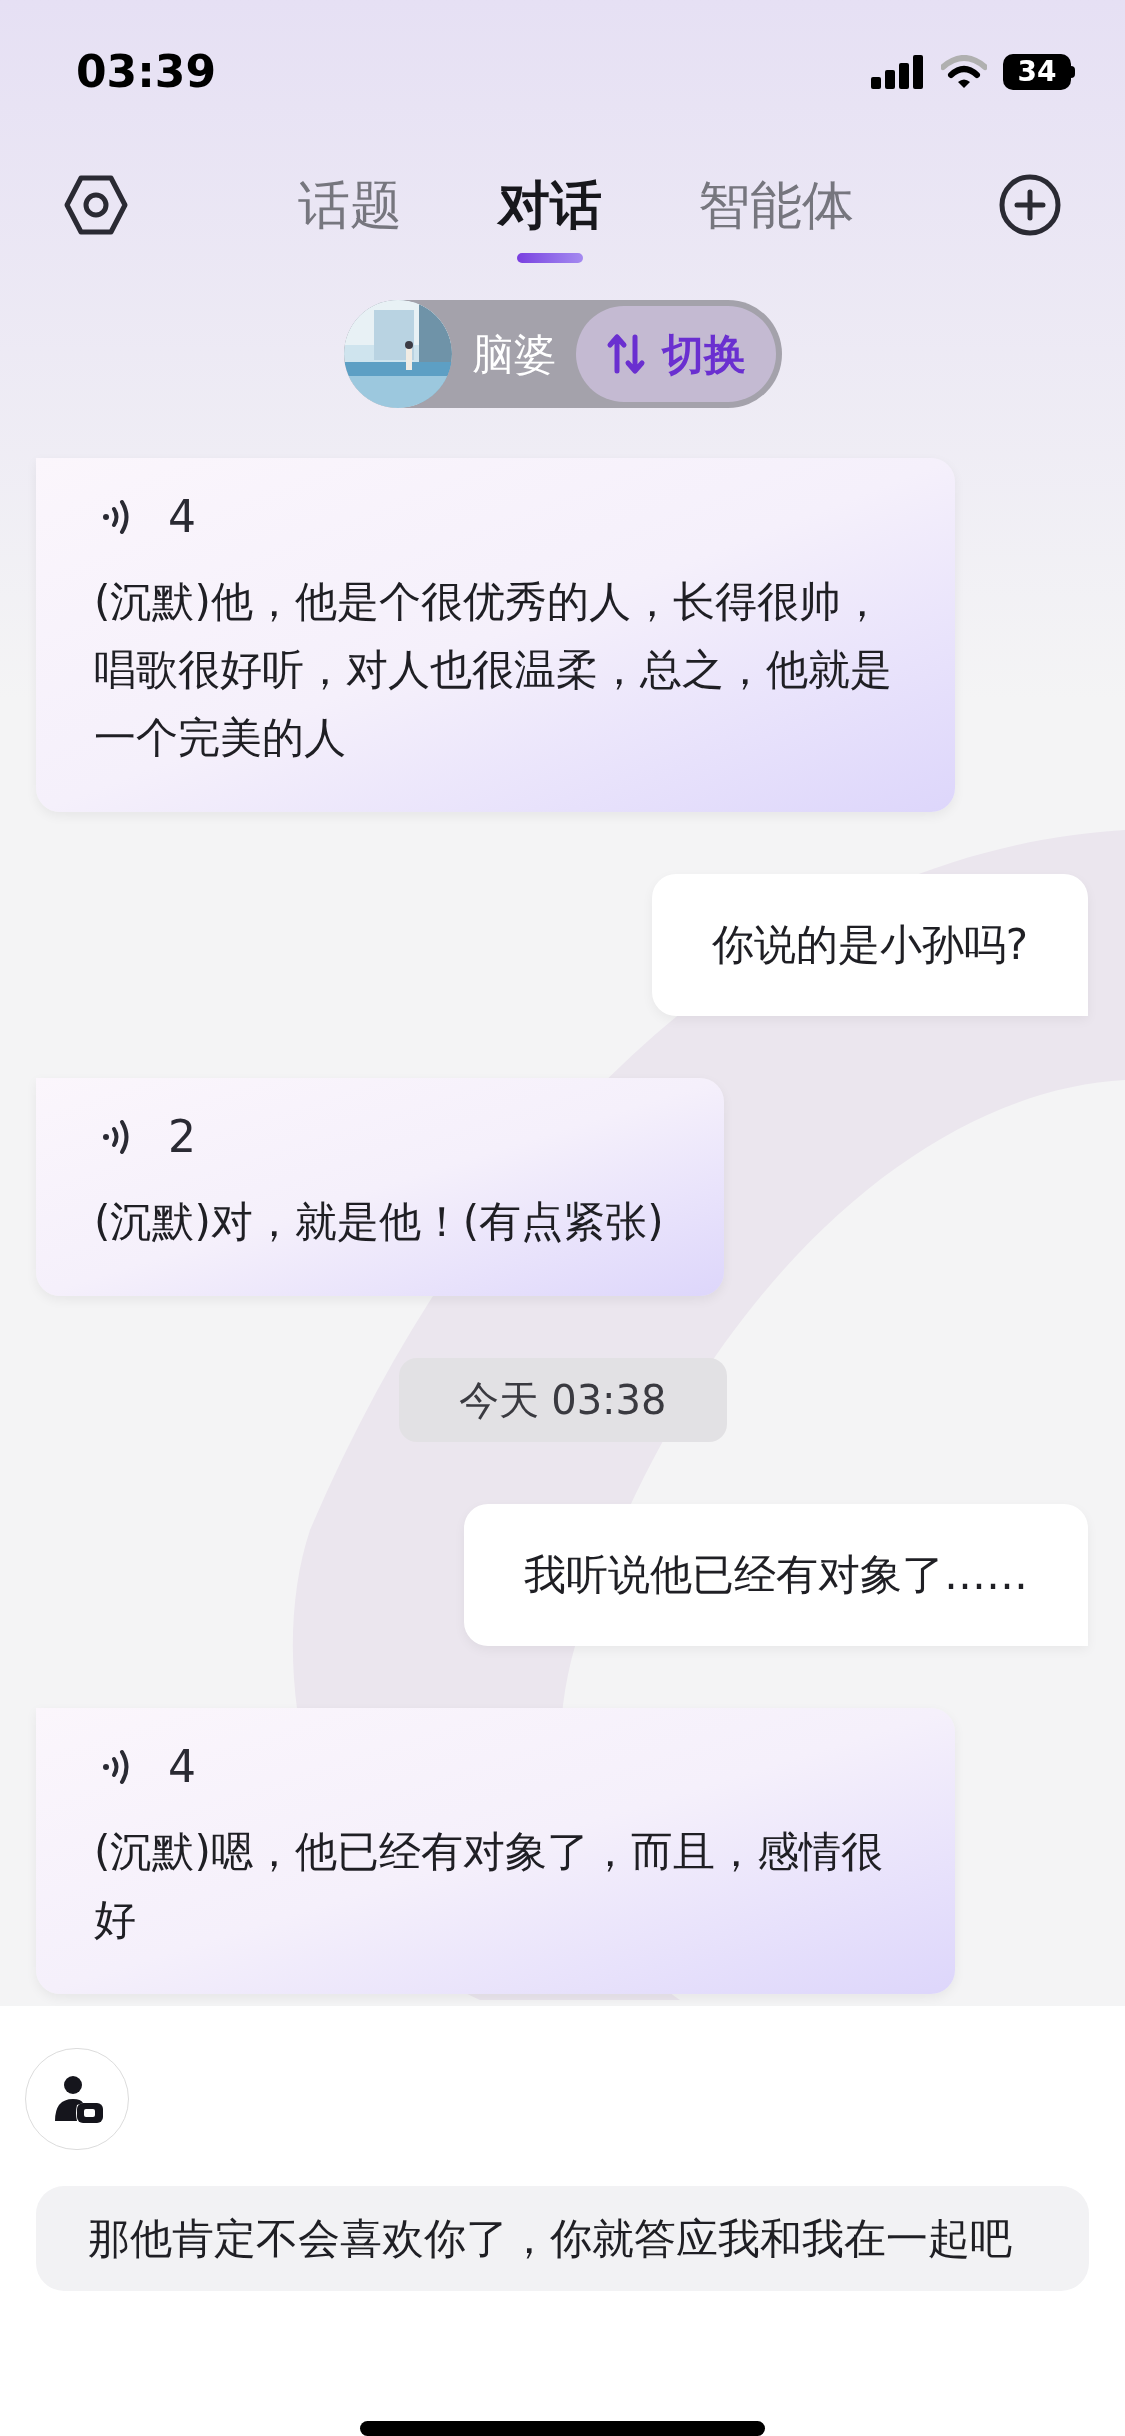  Describe the element at coordinates (964, 72) in the screenshot. I see `wifi-icon` at that location.